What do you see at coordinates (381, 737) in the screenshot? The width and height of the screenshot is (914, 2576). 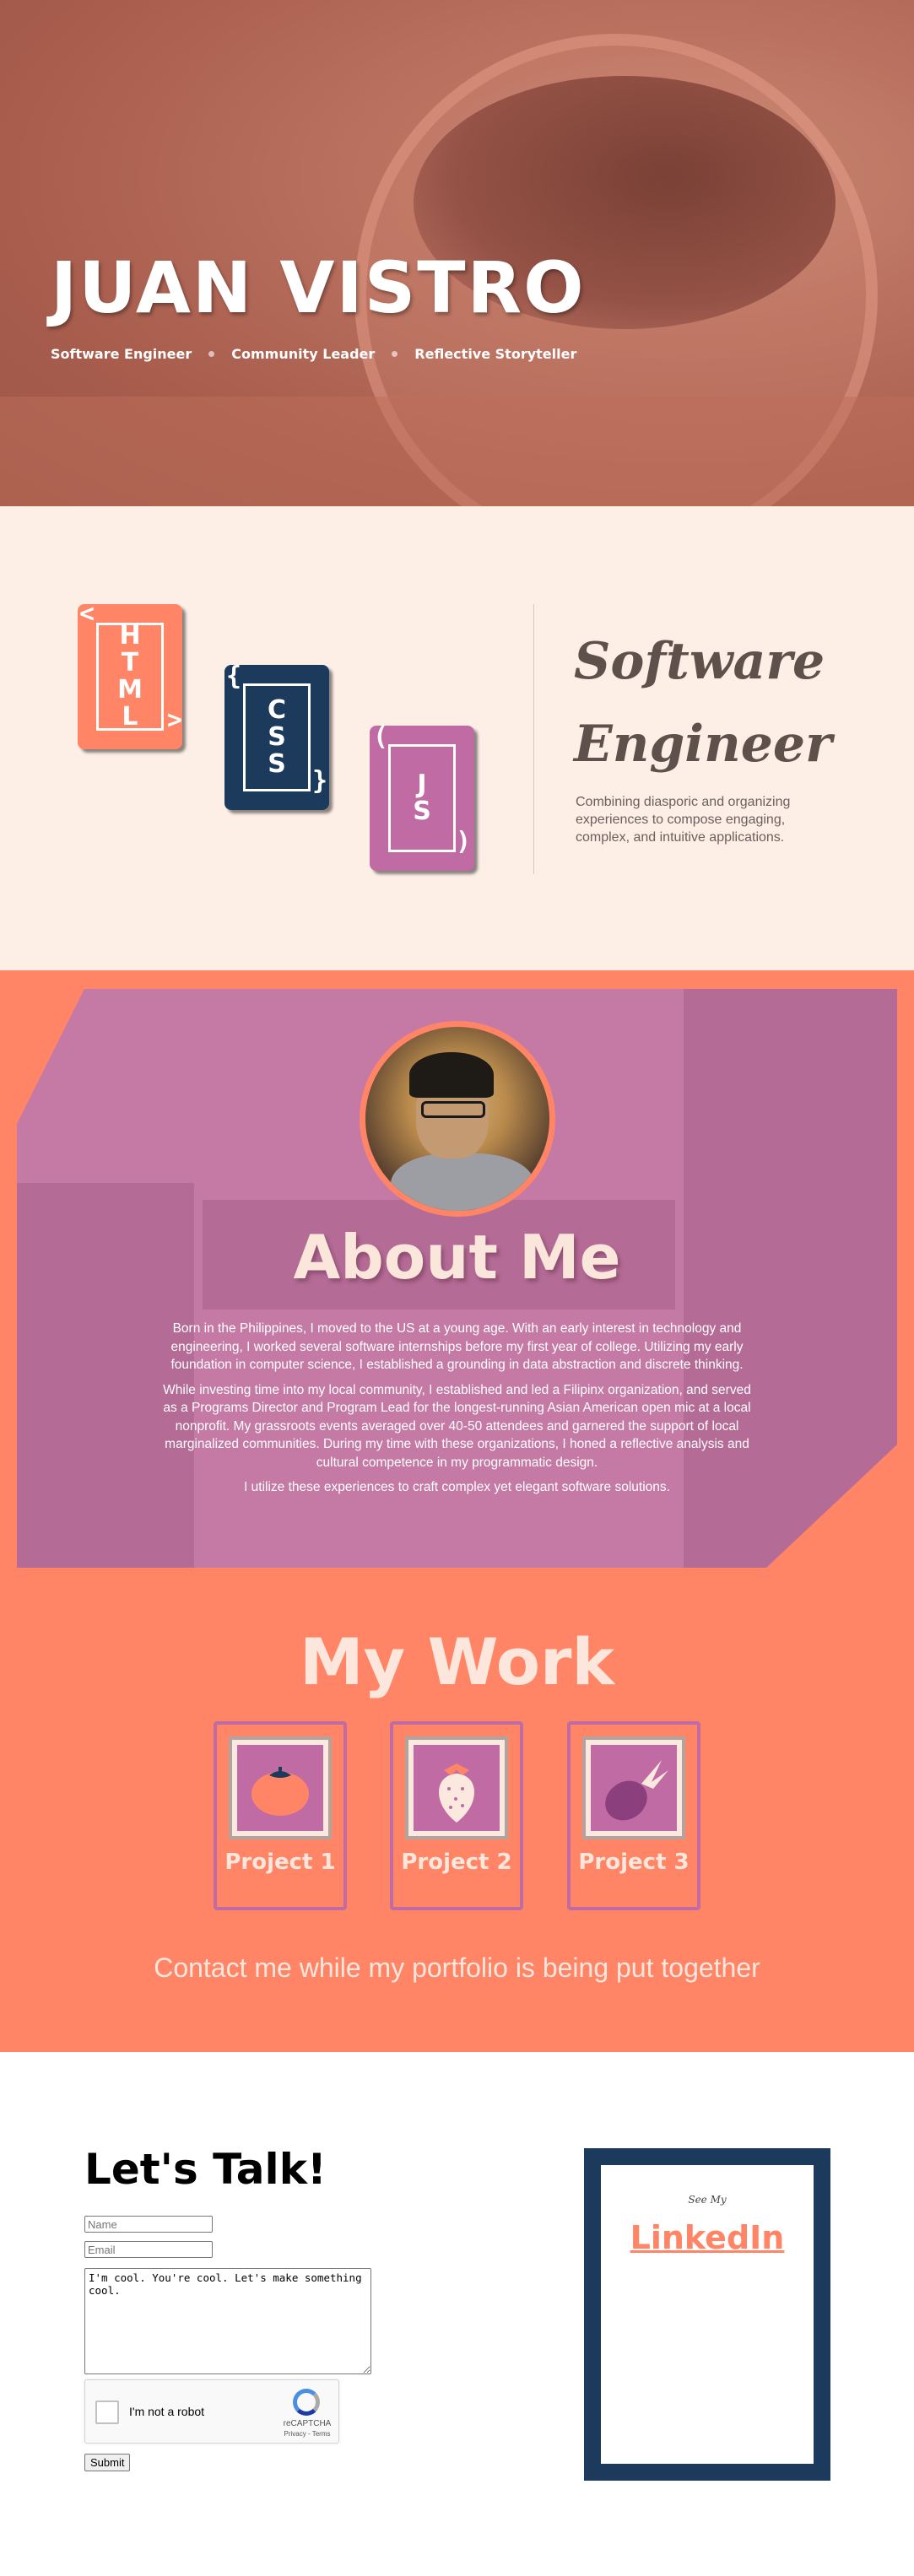 I see `paren-open-icon: (` at bounding box center [381, 737].